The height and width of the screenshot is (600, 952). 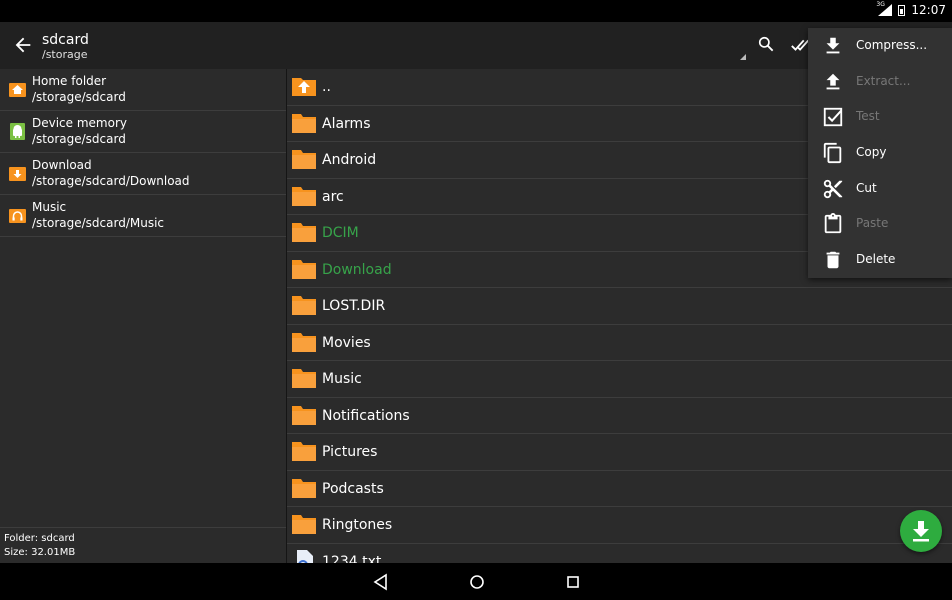 I want to click on menu-item-paste: Paste, so click(x=880, y=224).